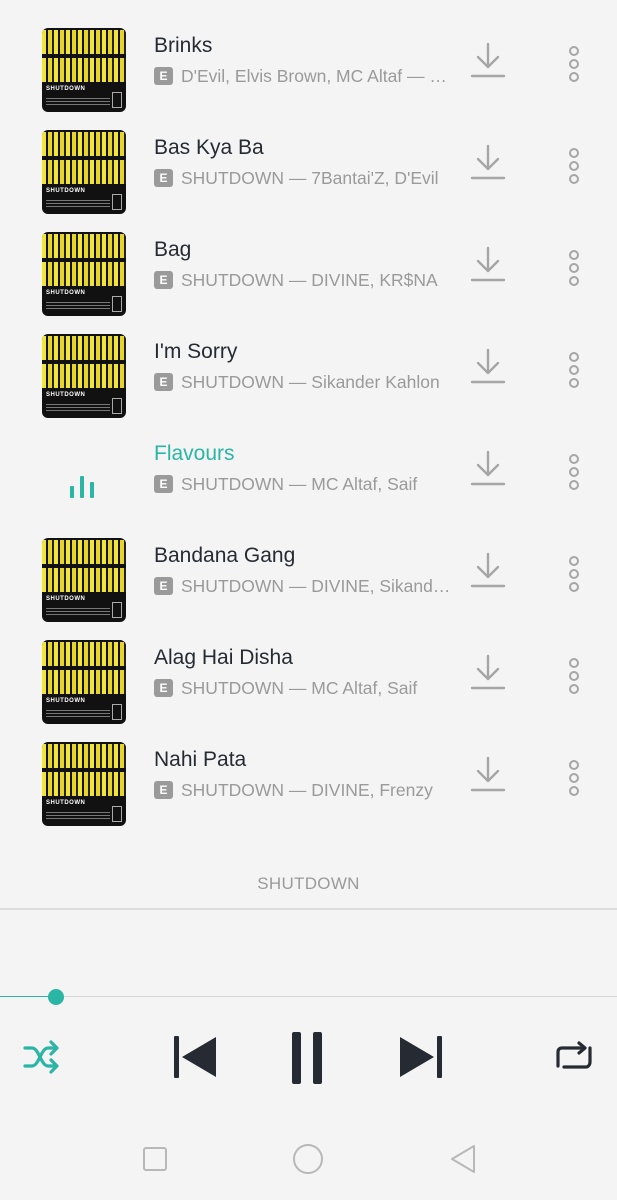 This screenshot has width=617, height=1200. I want to click on square-icon, so click(155, 1159).